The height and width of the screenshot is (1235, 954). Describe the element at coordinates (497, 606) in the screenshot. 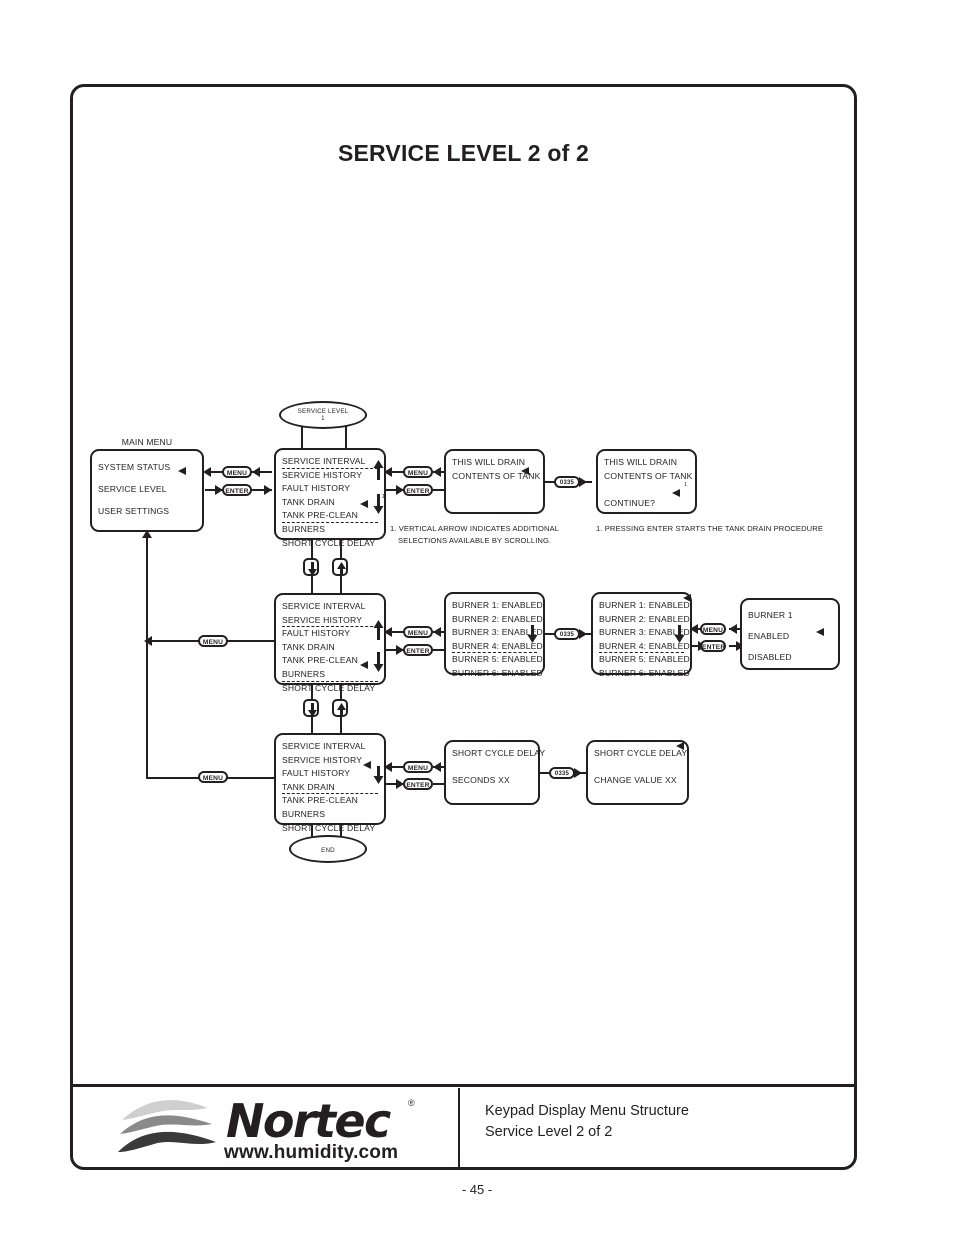

I see `row2-screen-a-burner1: BURNER 1: ENABLED` at that location.